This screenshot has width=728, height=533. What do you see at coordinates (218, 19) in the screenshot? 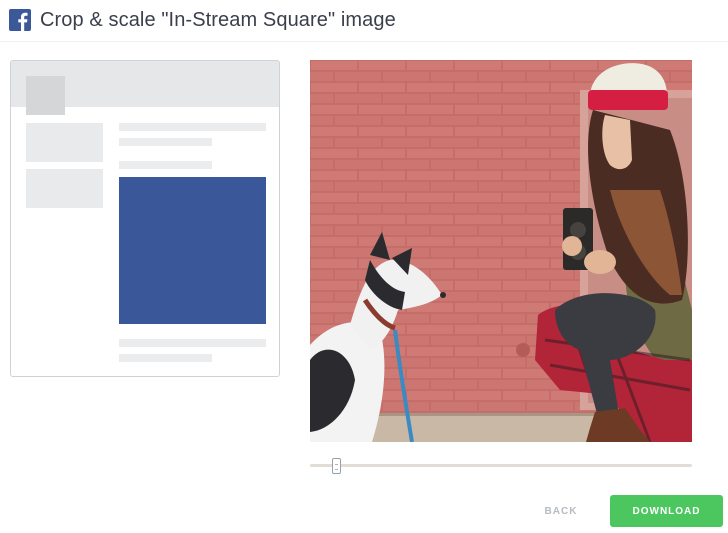
I see `page-title: Crop & scale "In-Stream Square" image` at bounding box center [218, 19].